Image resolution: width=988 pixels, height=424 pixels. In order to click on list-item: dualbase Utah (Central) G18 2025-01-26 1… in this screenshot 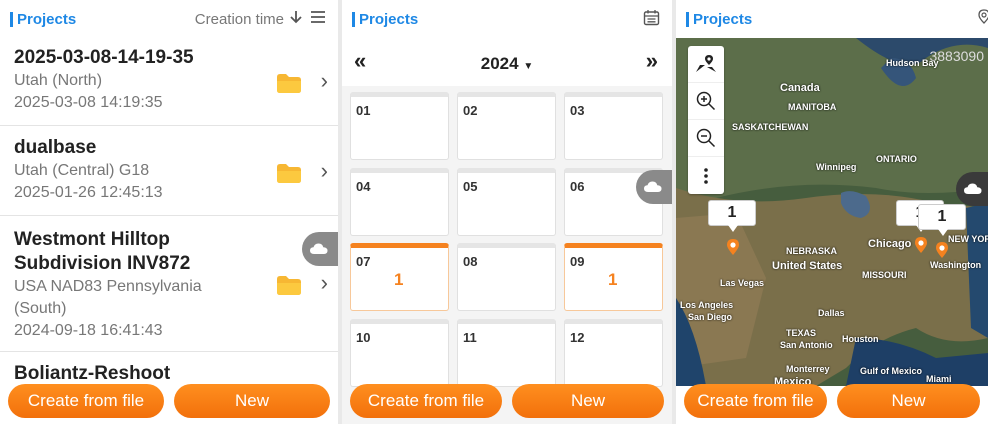, I will do `click(169, 171)`.